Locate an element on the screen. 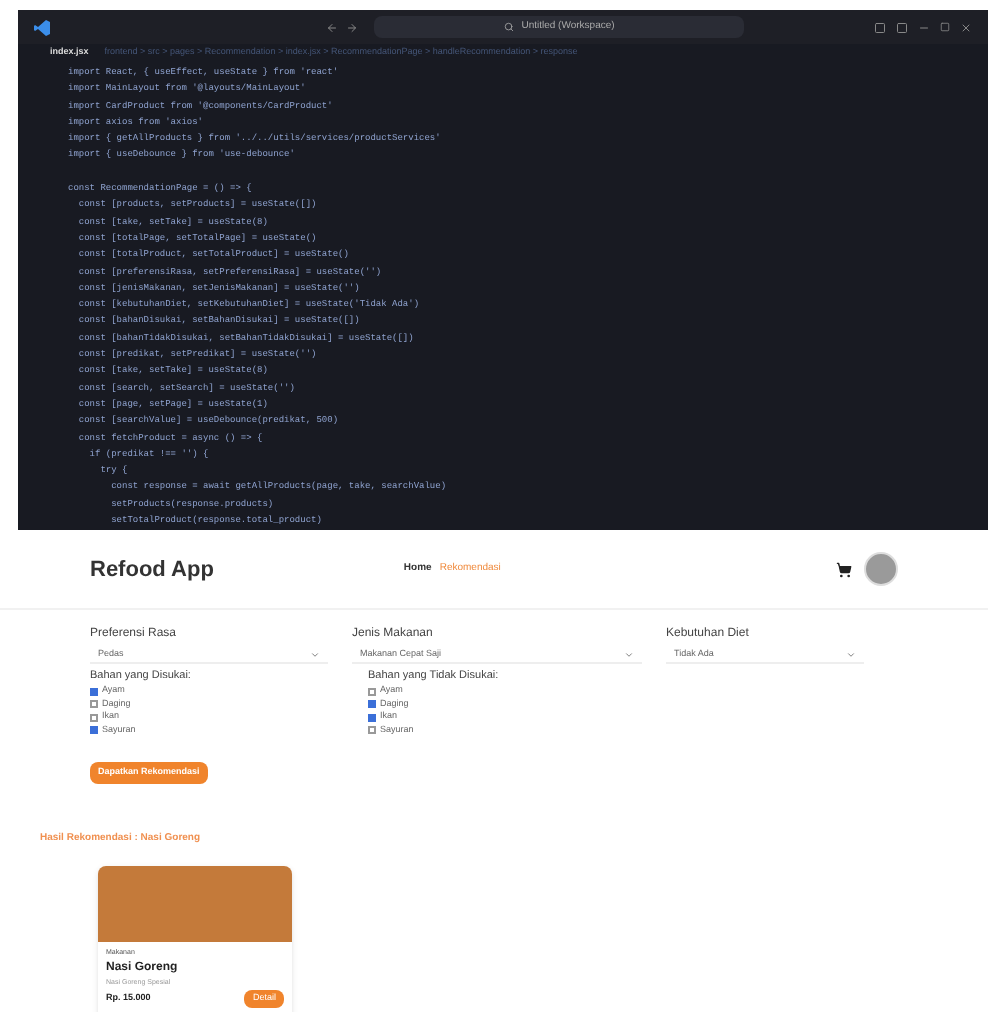  cart-icon is located at coordinates (844, 569).